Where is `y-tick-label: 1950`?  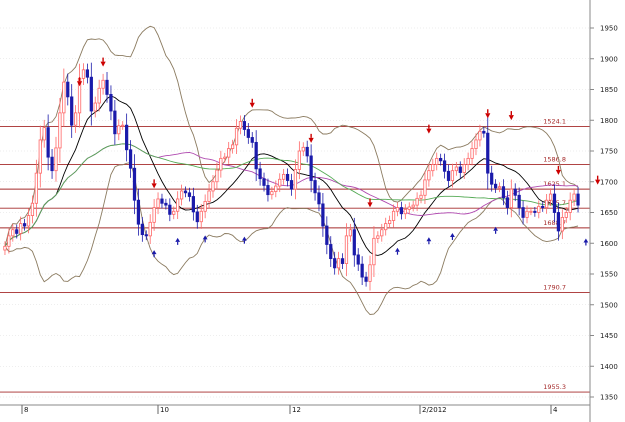
y-tick-label: 1950 is located at coordinates (609, 29).